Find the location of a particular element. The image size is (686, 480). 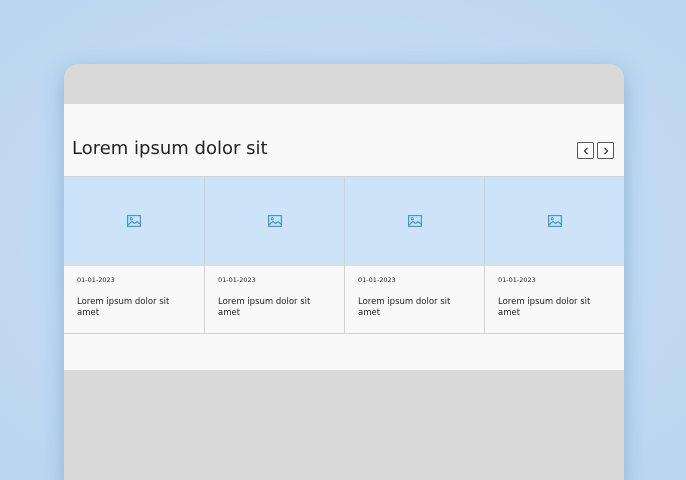

section-title: Lorem ipsum dolor sit is located at coordinates (170, 148).